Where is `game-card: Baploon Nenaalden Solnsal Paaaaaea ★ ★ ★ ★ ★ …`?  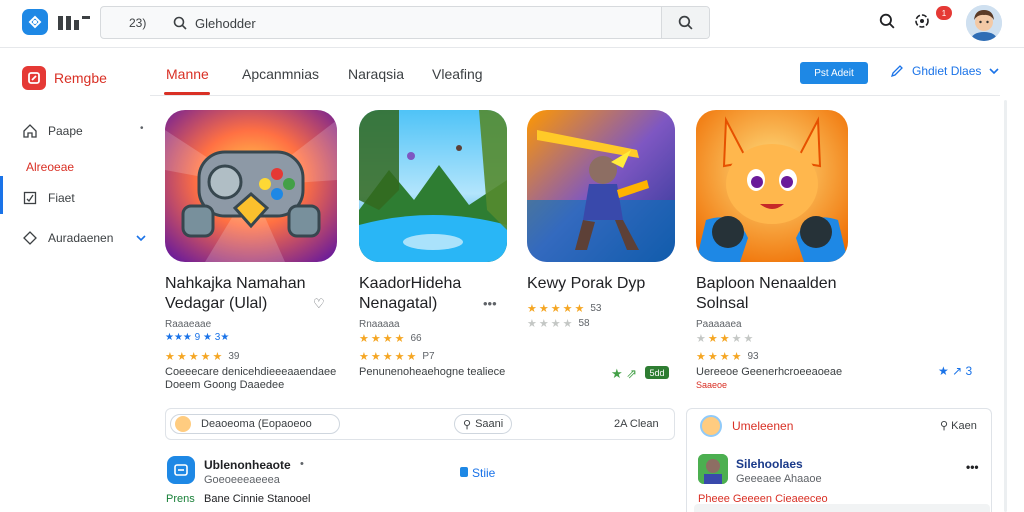
game-card: Baploon Nenaalden Solnsal Paaaaaea ★ ★ ★ ★ ★ … is located at coordinates (785, 250).